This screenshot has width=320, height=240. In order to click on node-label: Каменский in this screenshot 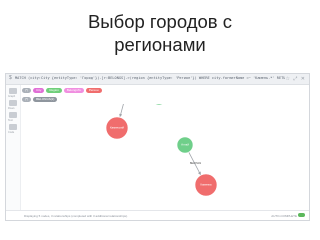, I will do `click(117, 128)`.